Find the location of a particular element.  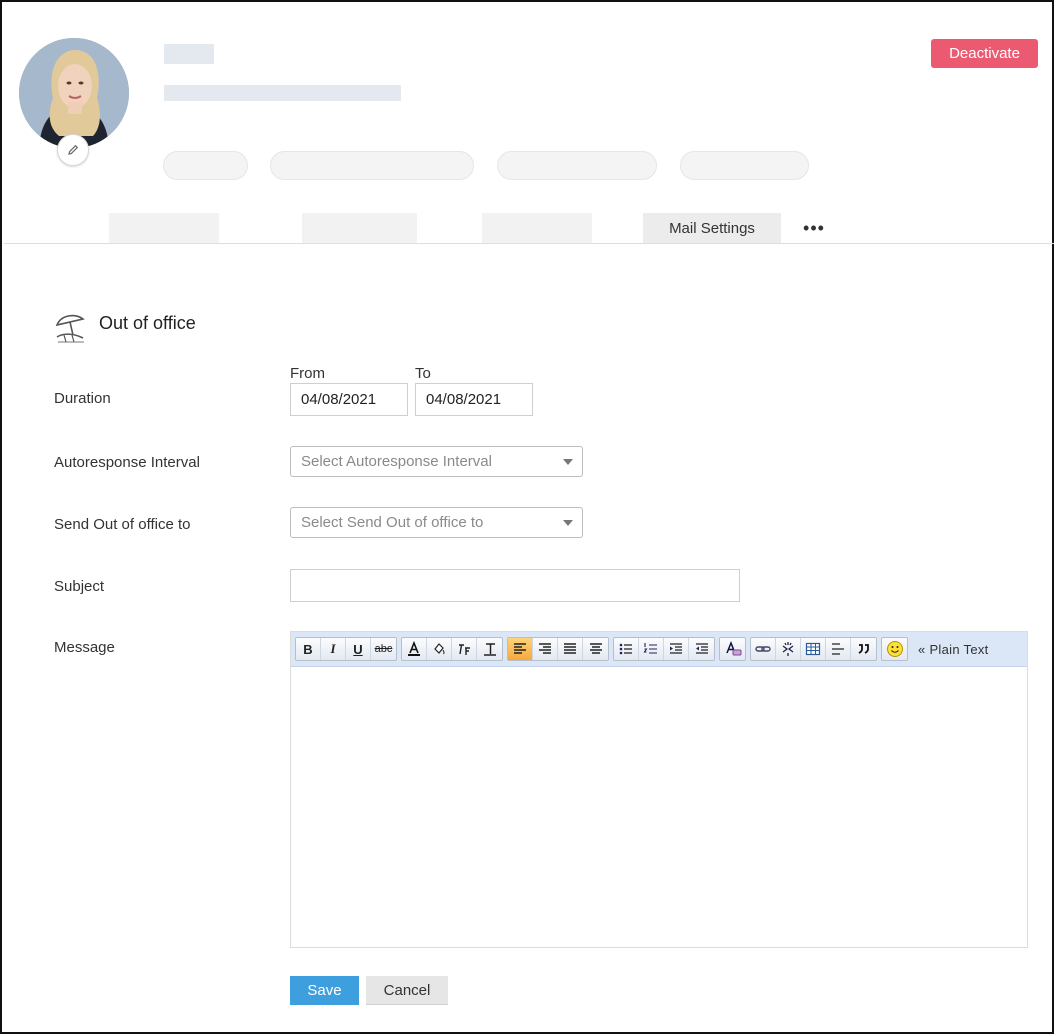

font-group is located at coordinates (452, 649).